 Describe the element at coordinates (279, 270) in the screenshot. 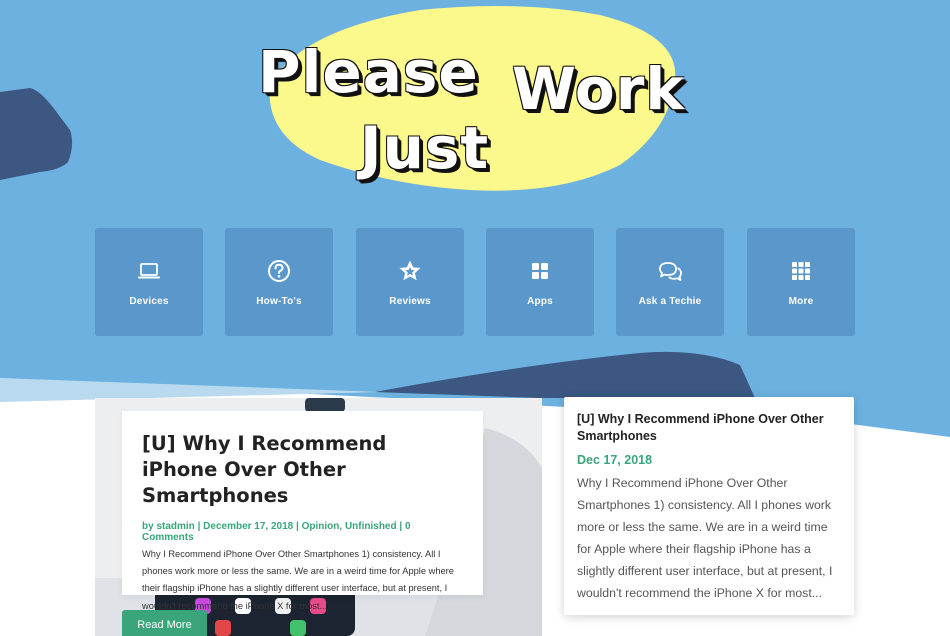

I see `question-circle-icon` at that location.